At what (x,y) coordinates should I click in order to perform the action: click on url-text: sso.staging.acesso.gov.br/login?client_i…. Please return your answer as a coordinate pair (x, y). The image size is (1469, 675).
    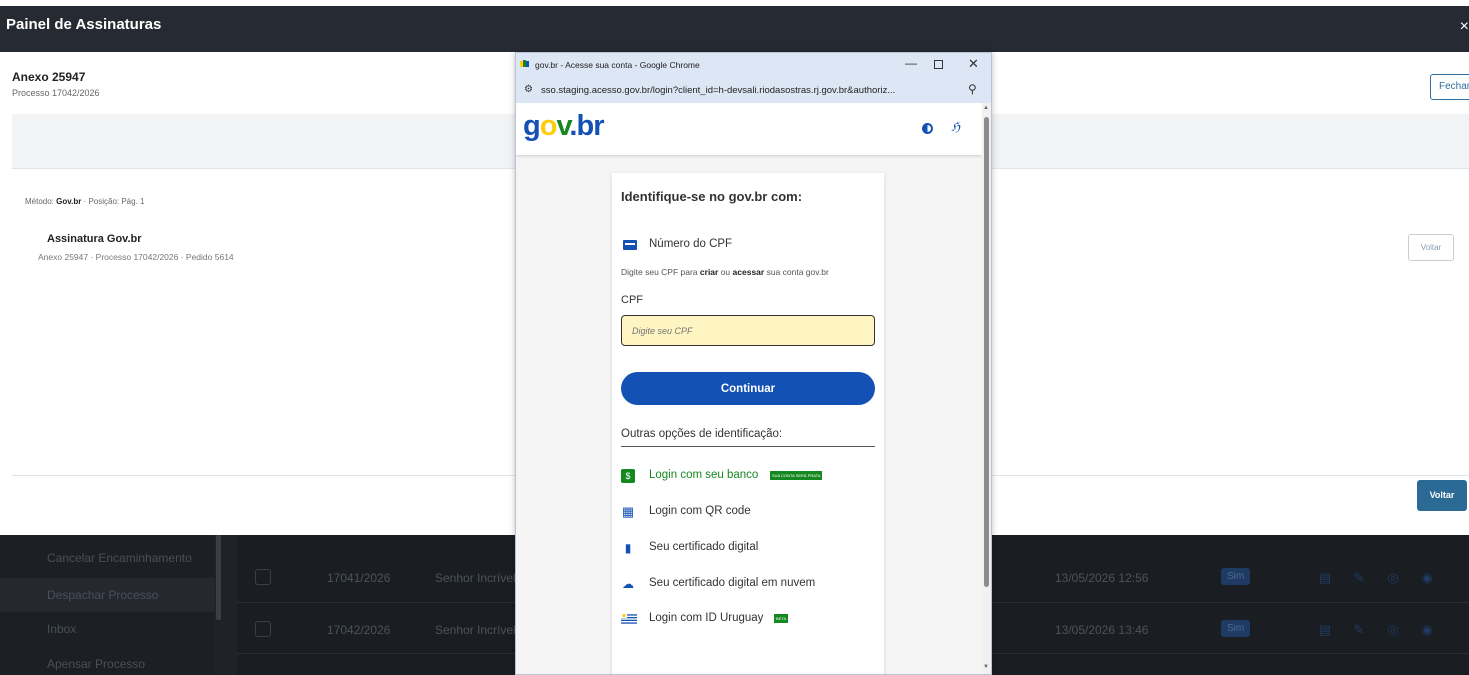
    Looking at the image, I should click on (751, 90).